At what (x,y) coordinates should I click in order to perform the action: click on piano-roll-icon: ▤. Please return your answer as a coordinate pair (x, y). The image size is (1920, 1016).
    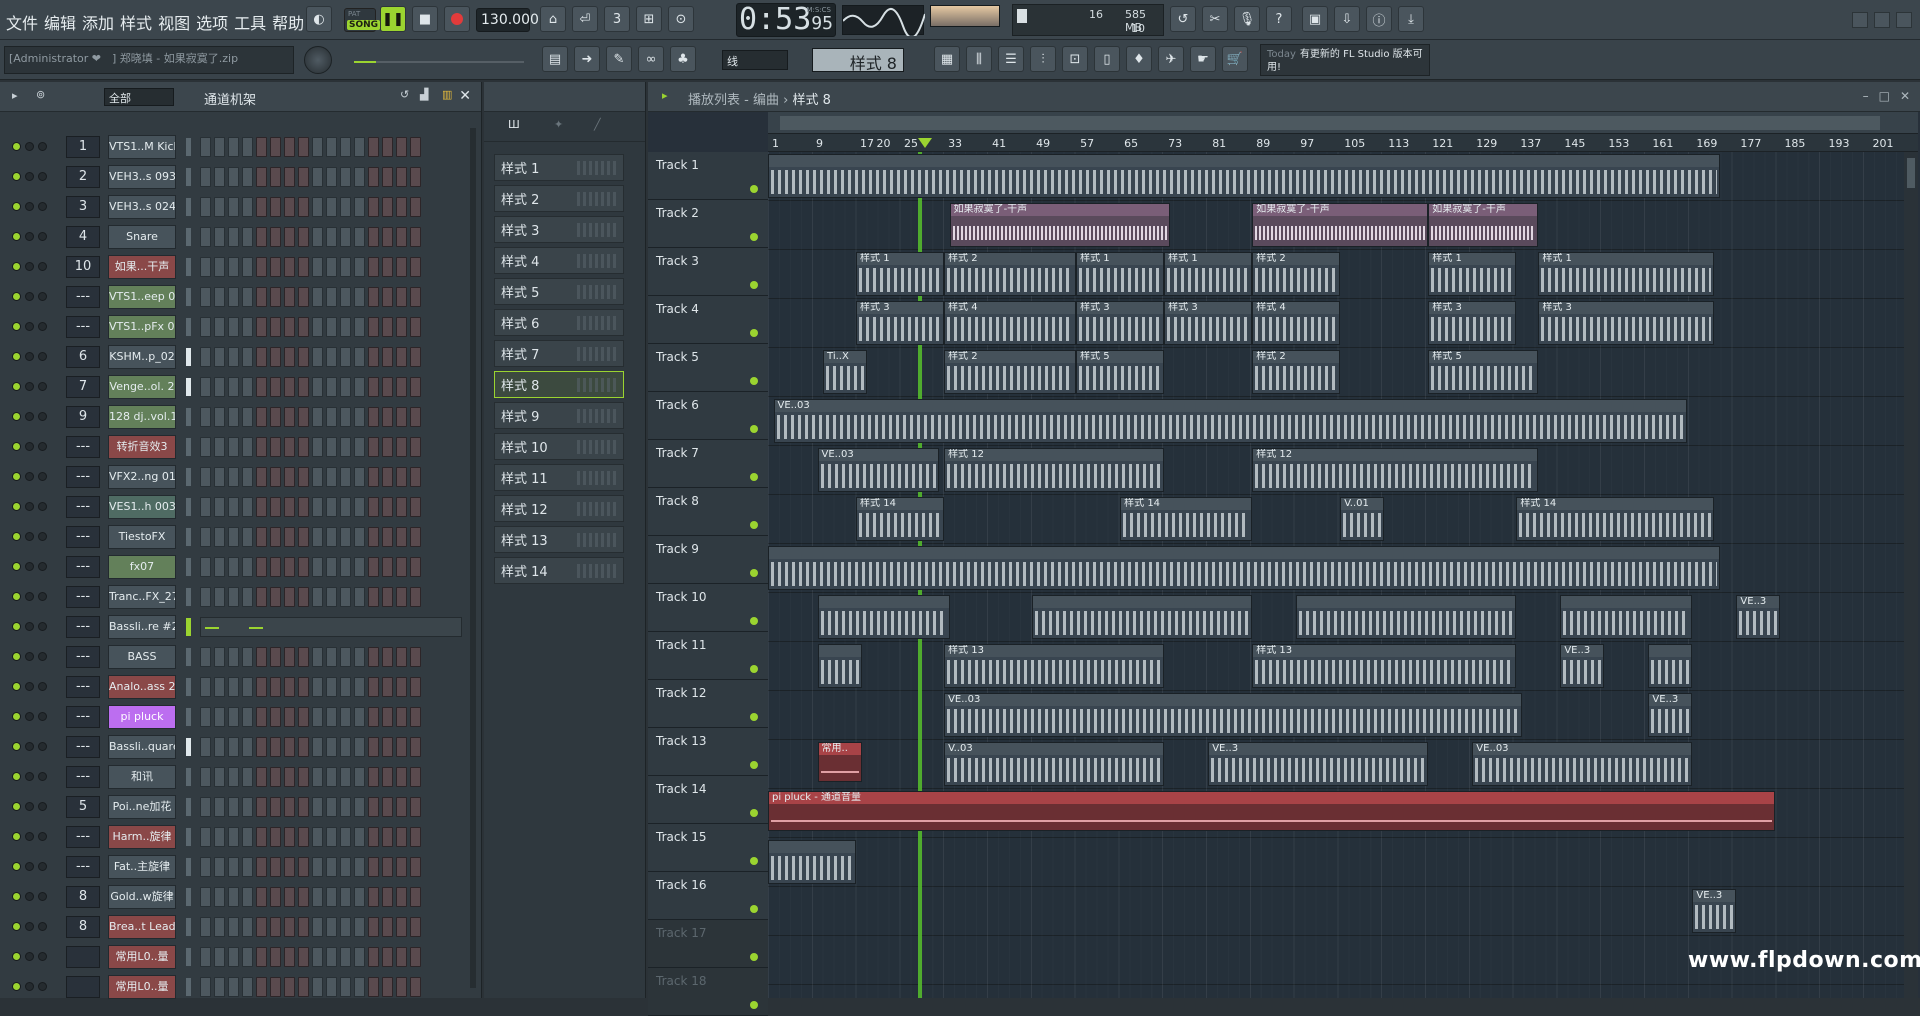
    Looking at the image, I should click on (555, 59).